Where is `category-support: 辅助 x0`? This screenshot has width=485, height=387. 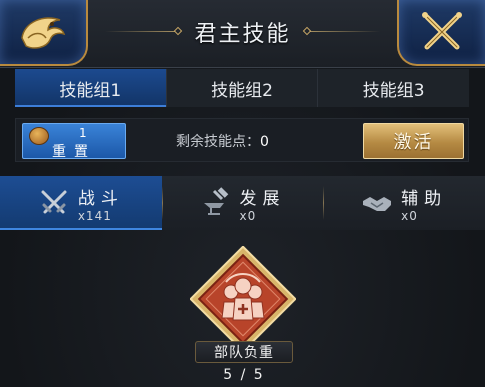 category-support: 辅助 x0 is located at coordinates (404, 203).